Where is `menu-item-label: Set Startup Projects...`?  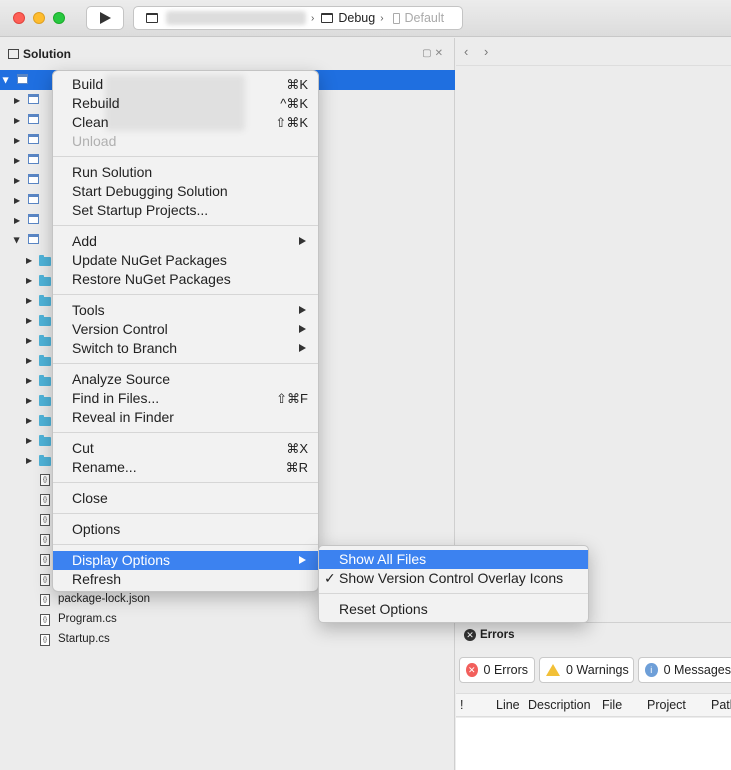
menu-item-label: Set Startup Projects... is located at coordinates (140, 210).